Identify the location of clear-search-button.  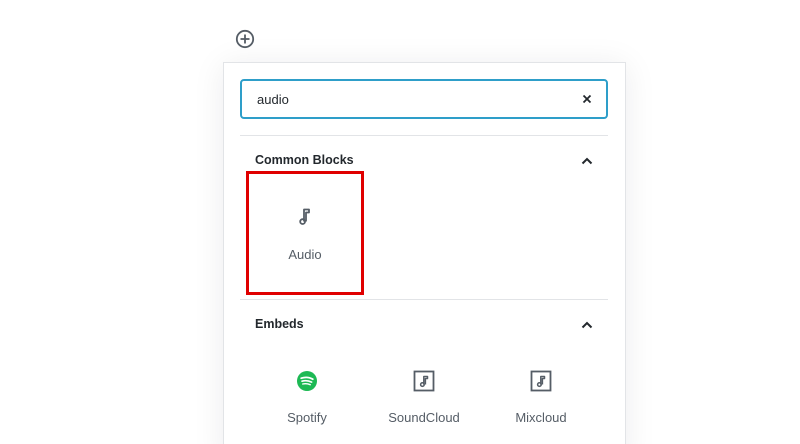
(587, 99).